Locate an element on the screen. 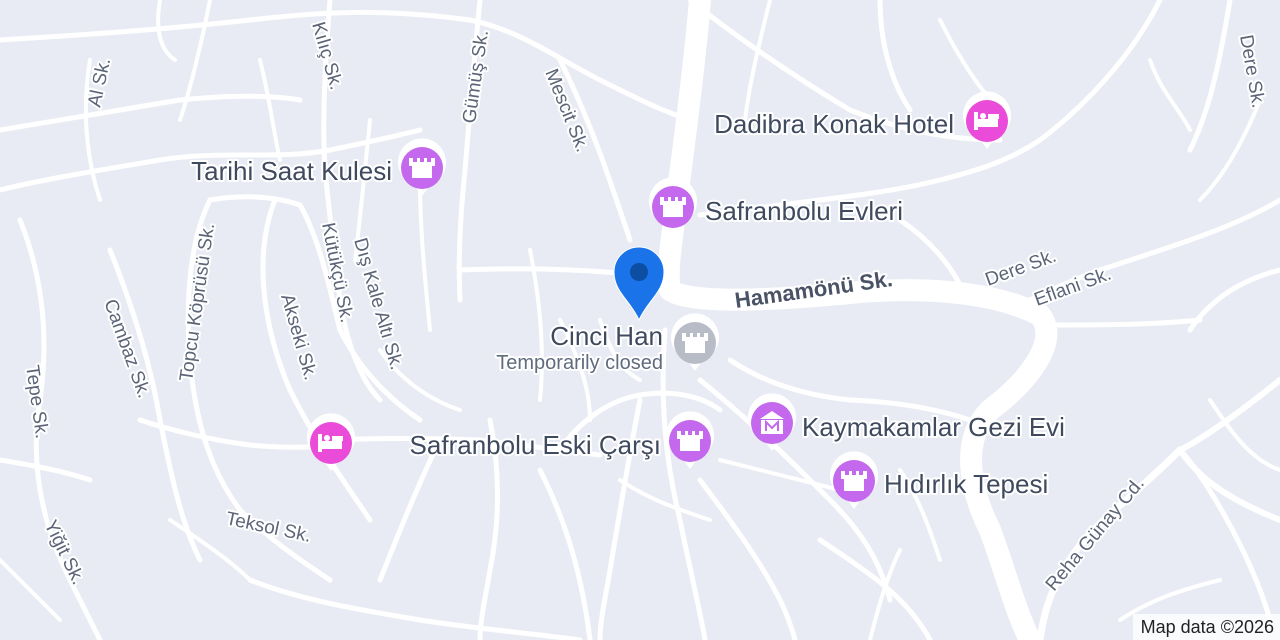 Image resolution: width=1280 pixels, height=640 pixels. poi-label-eski-carsi: Safranbolu Eski Çarşı is located at coordinates (535, 445).